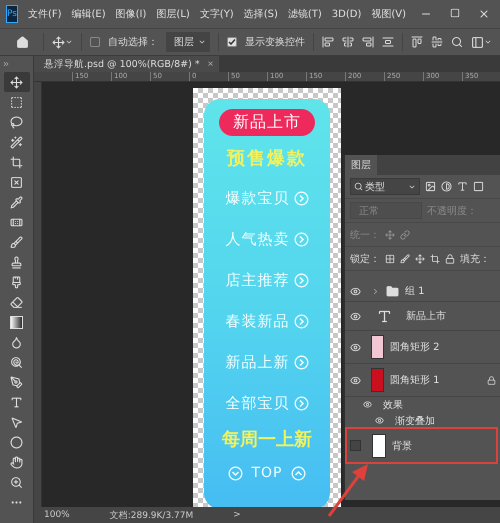 The height and width of the screenshot is (523, 500). What do you see at coordinates (405, 259) in the screenshot?
I see `lock-paint-icon` at bounding box center [405, 259].